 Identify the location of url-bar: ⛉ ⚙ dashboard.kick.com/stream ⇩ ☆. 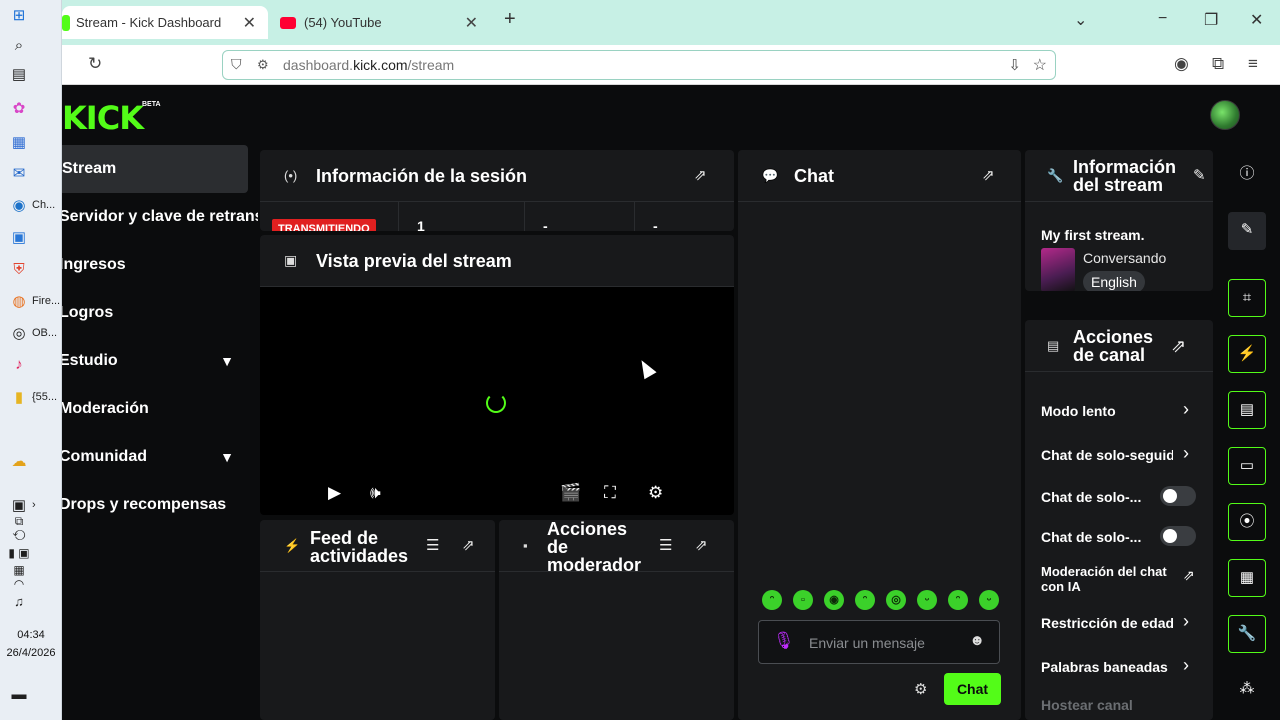
(639, 65).